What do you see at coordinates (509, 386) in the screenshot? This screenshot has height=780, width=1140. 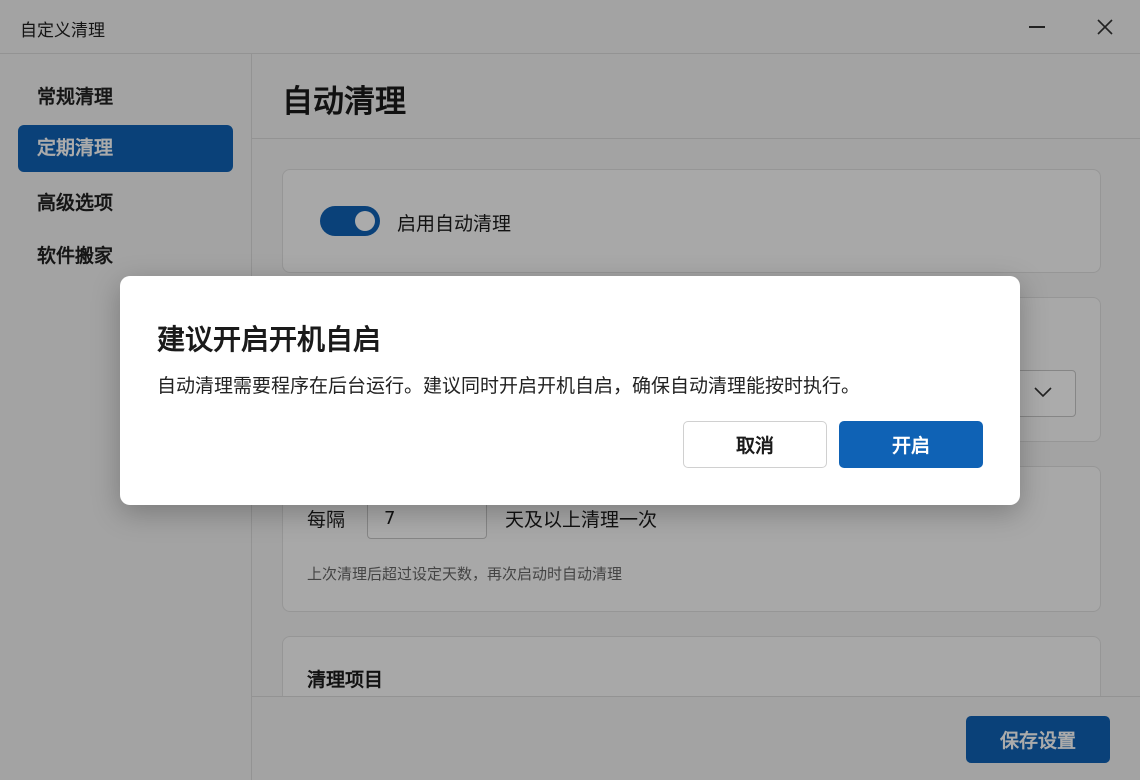 I see `dialog-message: 自动清理需要程序在后台运行。建议同时开启开机自启，确保自动清理能按时执行。` at bounding box center [509, 386].